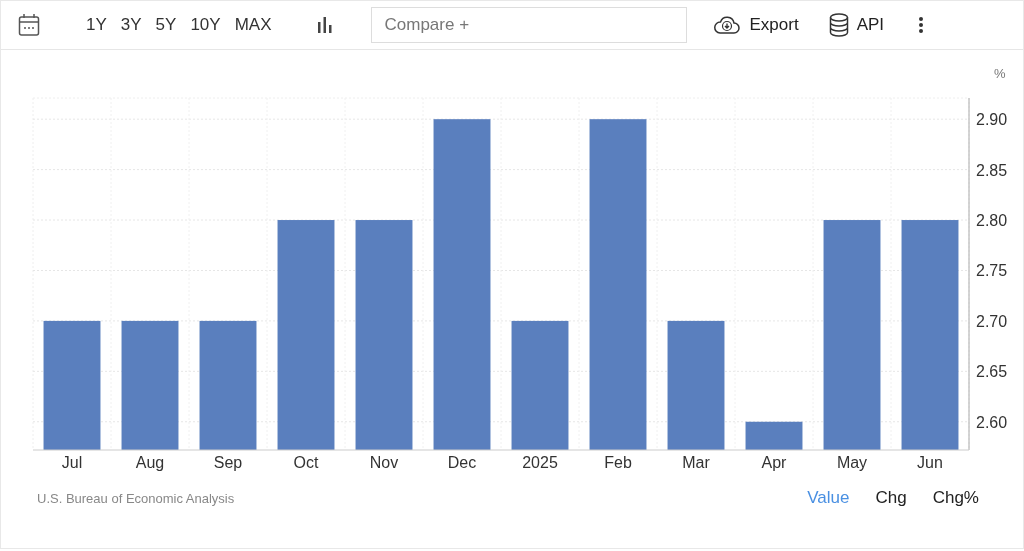 Image resolution: width=1024 pixels, height=551 pixels. What do you see at coordinates (921, 25) in the screenshot?
I see `more-options-icon` at bounding box center [921, 25].